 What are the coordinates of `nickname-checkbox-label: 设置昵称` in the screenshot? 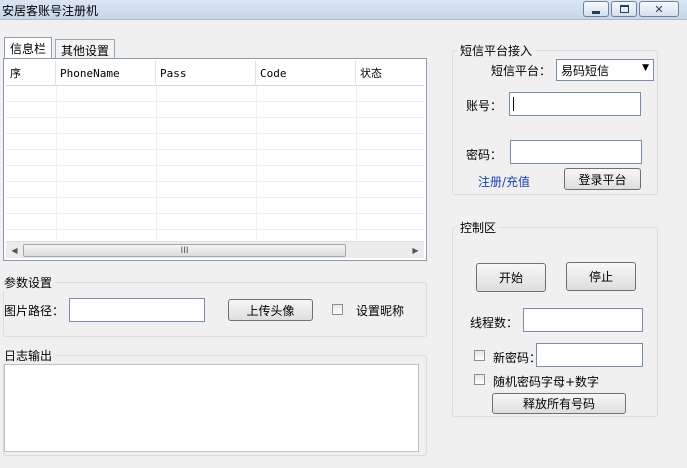 It's located at (380, 311).